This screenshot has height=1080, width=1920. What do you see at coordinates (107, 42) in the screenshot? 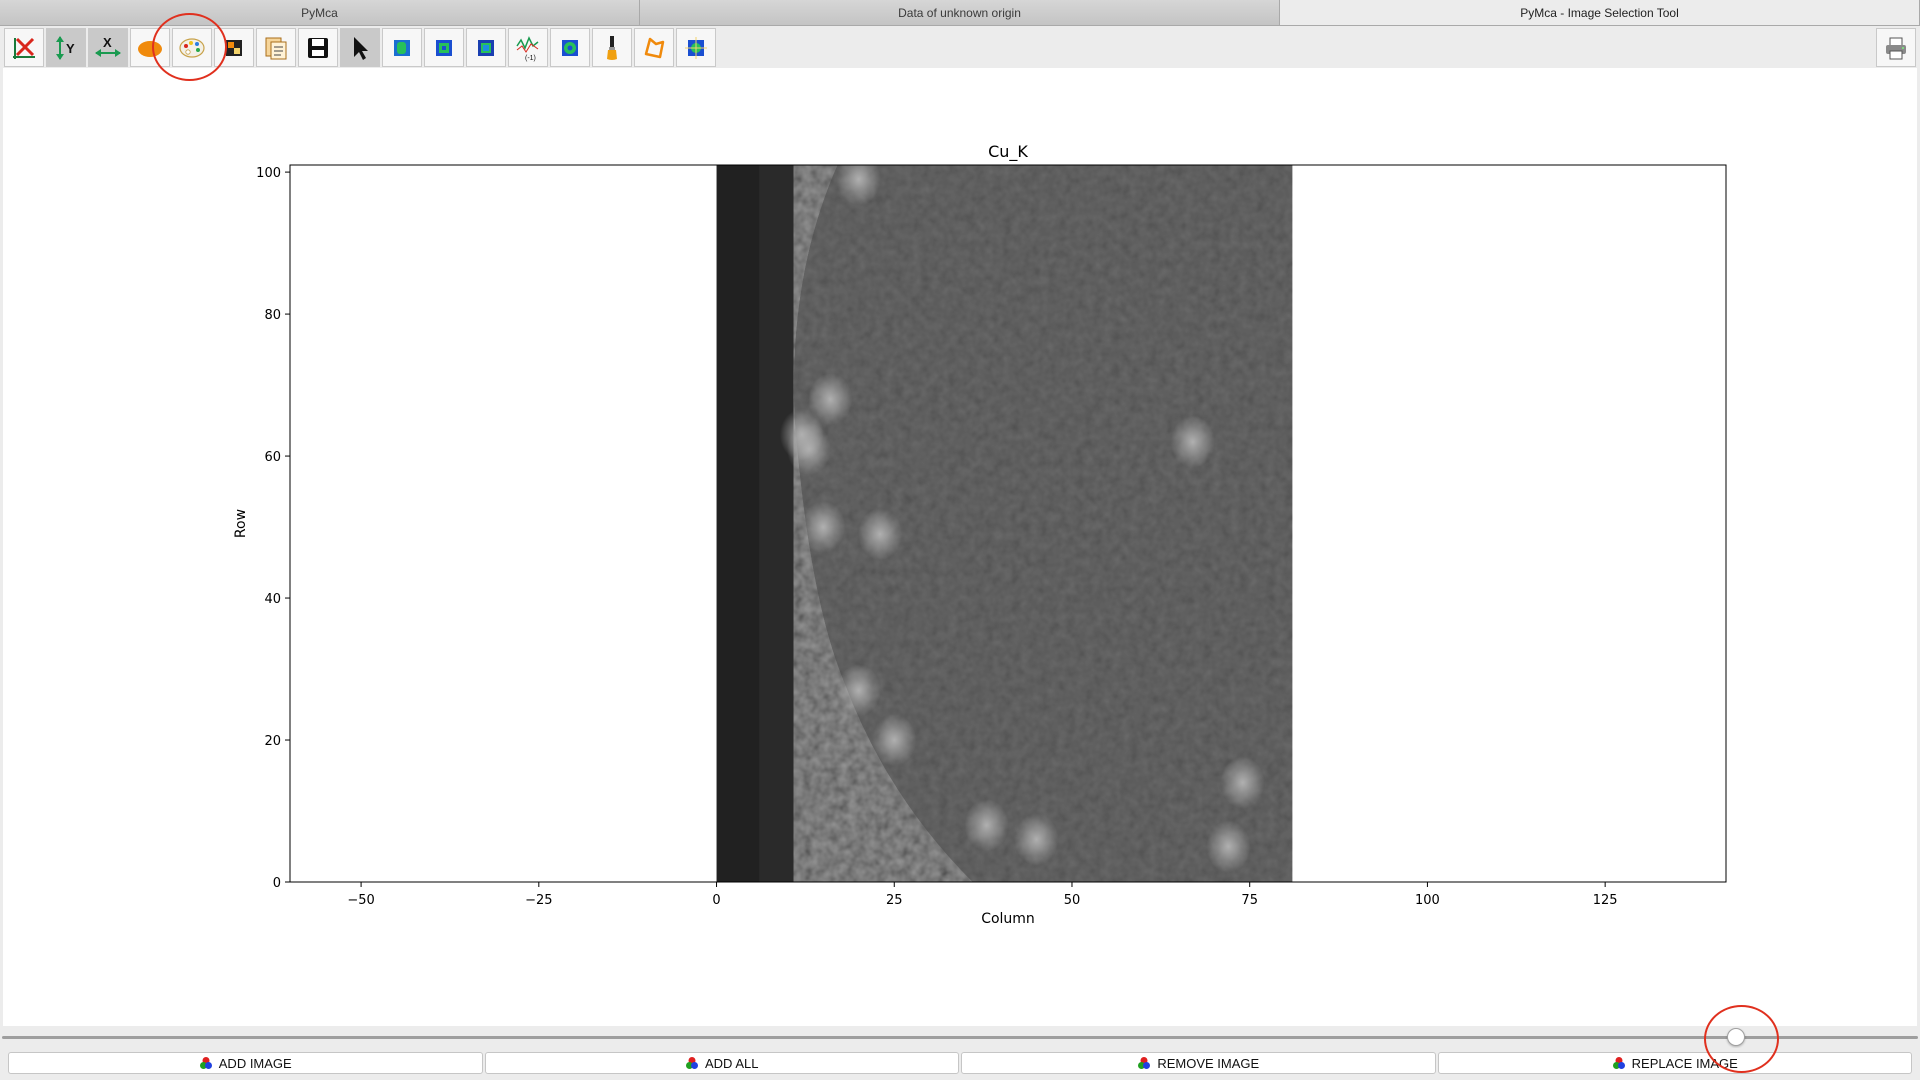
I see `svg-text: X` at bounding box center [107, 42].